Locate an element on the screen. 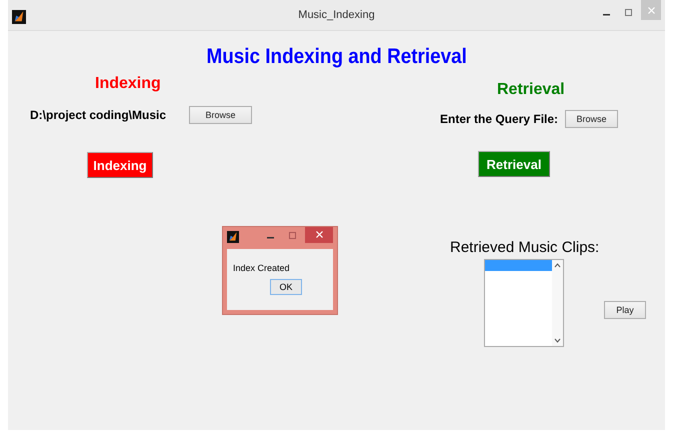  clips-listbox is located at coordinates (524, 303).